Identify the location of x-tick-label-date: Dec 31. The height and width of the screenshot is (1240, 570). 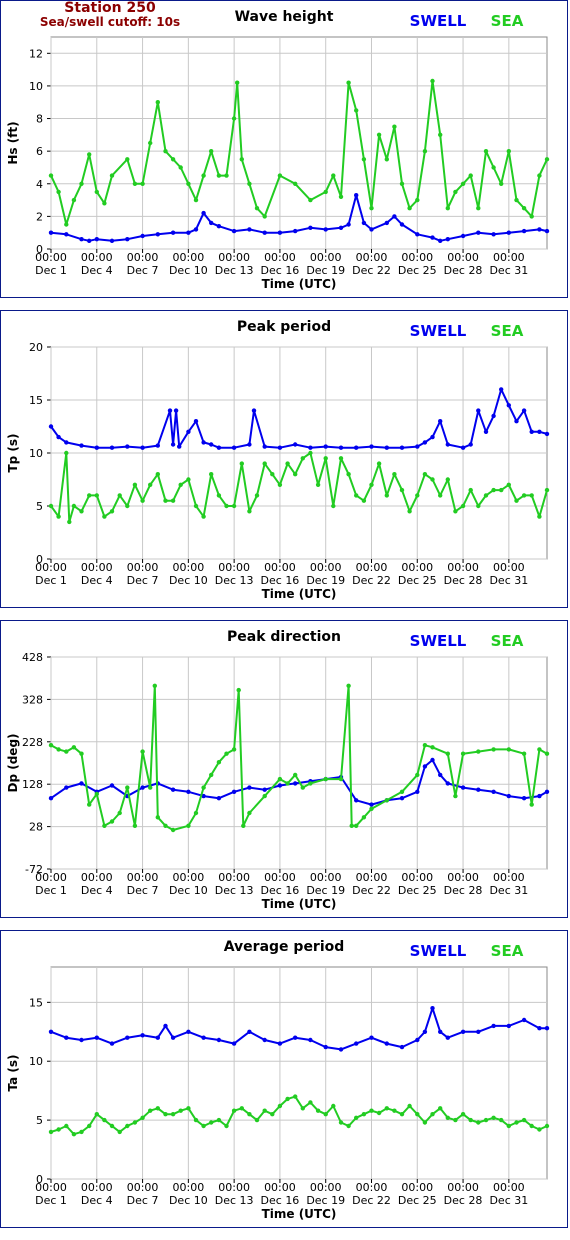
(508, 580).